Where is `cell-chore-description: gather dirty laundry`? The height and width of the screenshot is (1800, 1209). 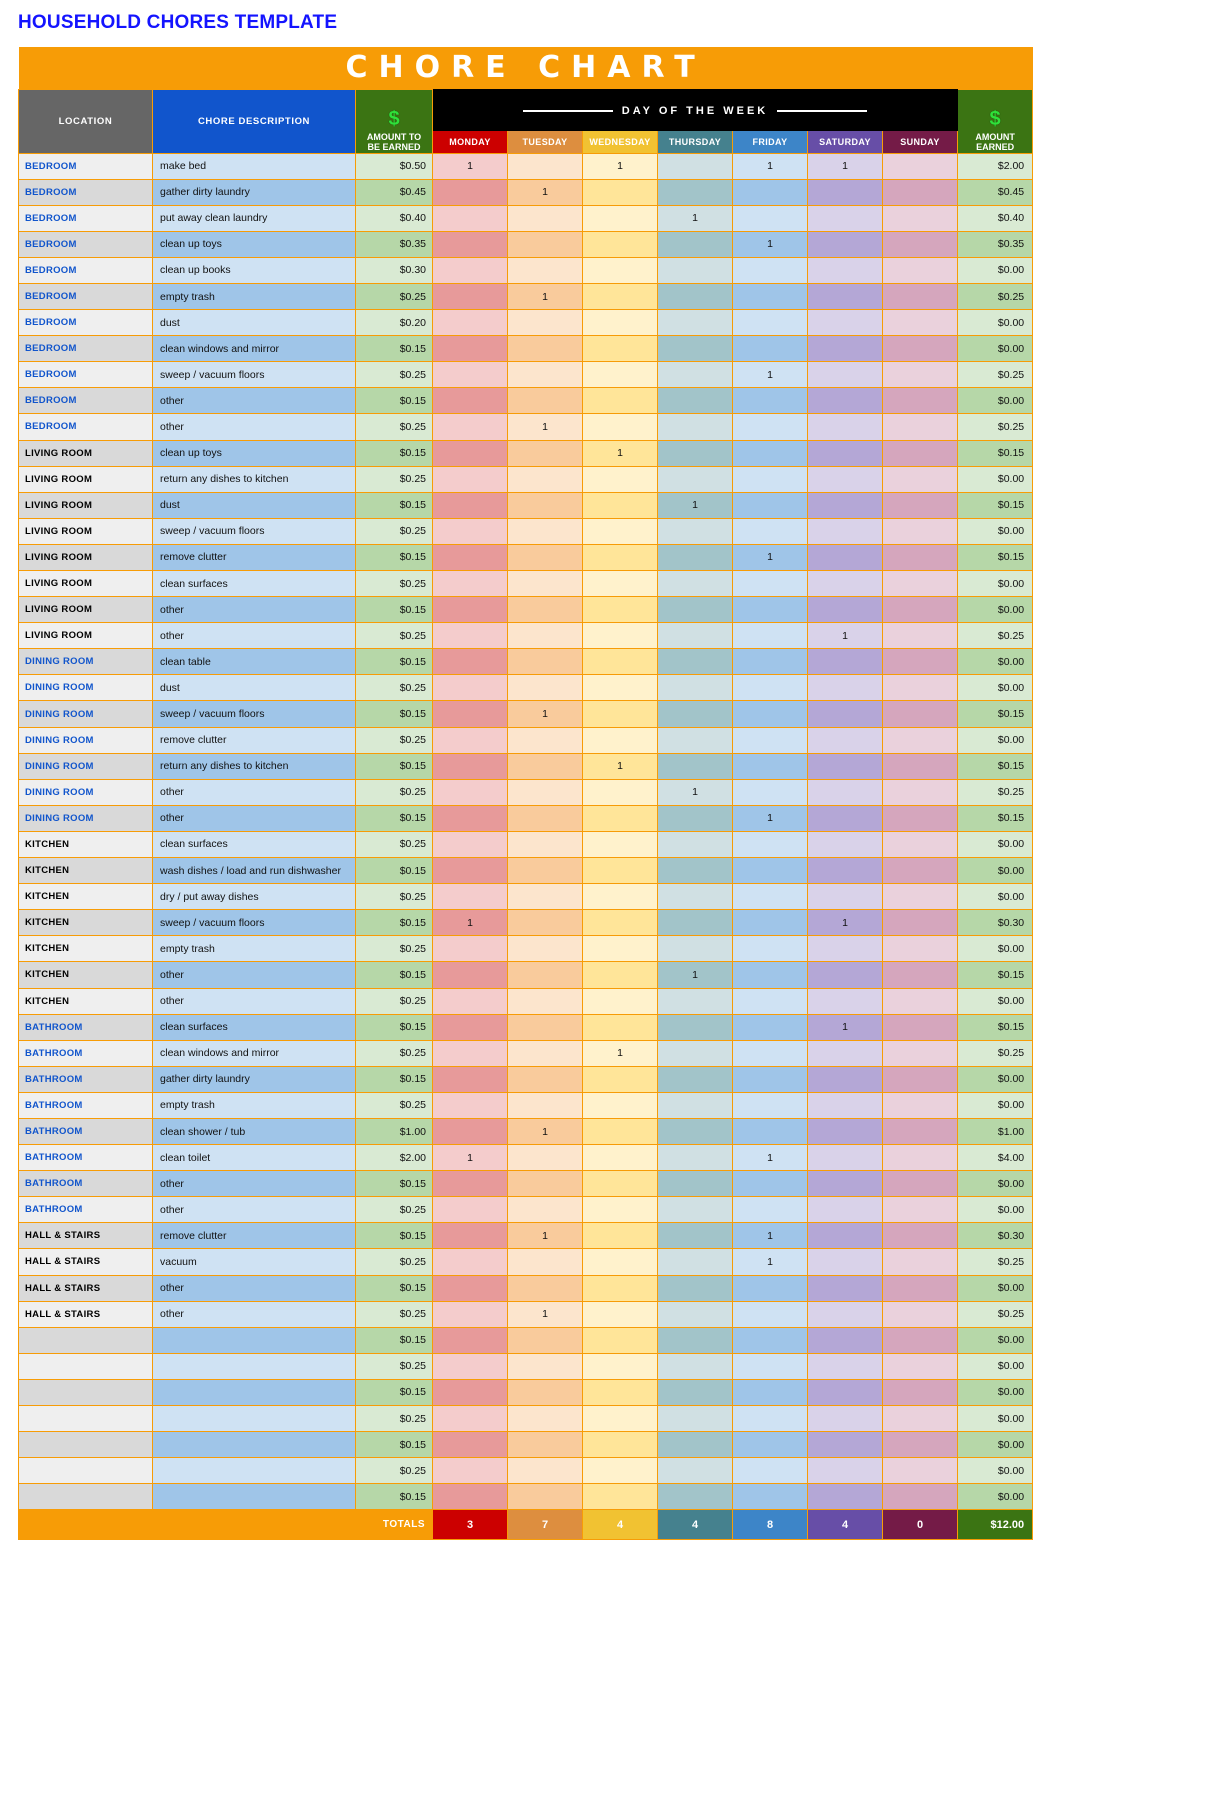
cell-chore-description: gather dirty laundry is located at coordinates (254, 1079).